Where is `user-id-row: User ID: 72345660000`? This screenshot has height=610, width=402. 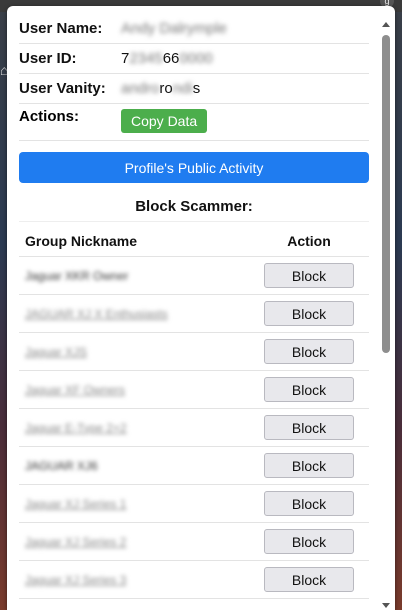 user-id-row: User ID: 72345660000 is located at coordinates (194, 59).